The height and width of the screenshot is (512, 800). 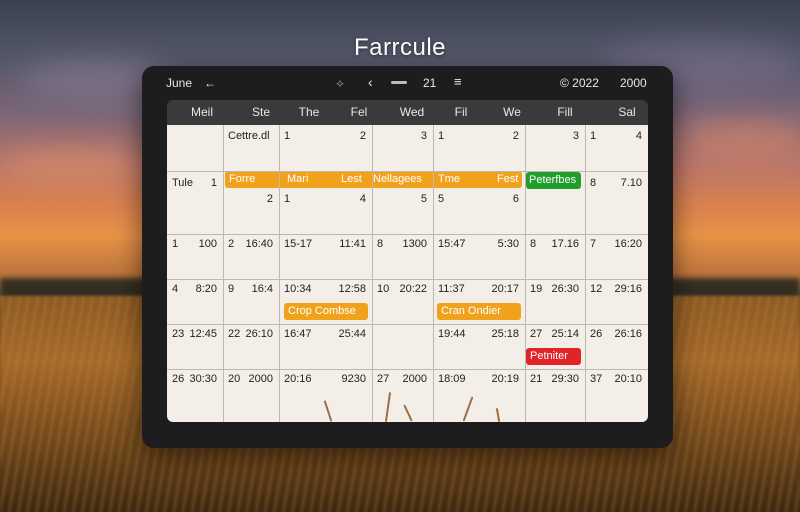 I want to click on wheat-stalk, so click(x=468, y=409).